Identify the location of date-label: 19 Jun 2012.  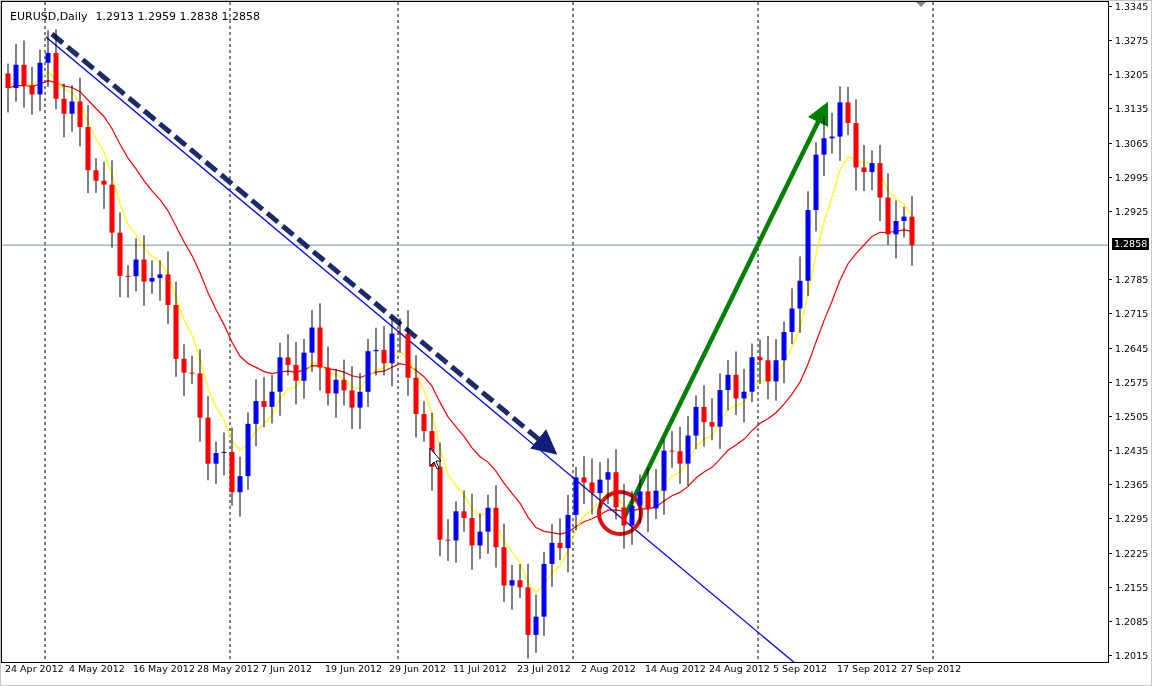
(354, 668).